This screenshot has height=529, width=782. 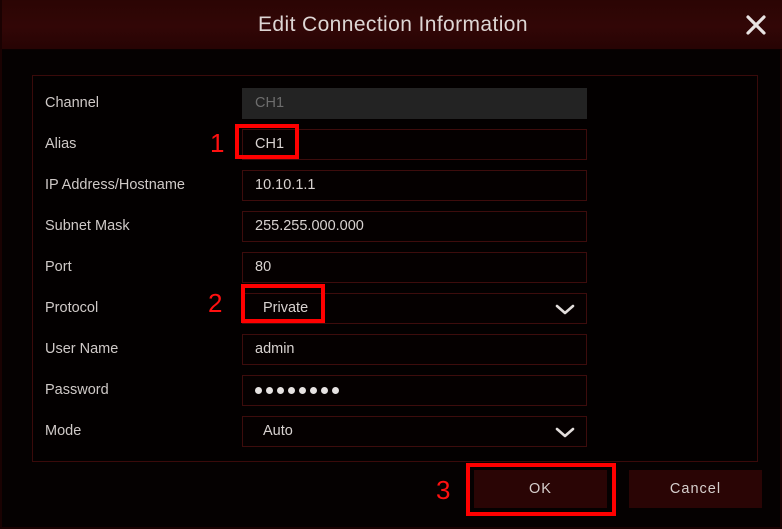 What do you see at coordinates (414, 308) in the screenshot?
I see `protocol-dropdown: Private` at bounding box center [414, 308].